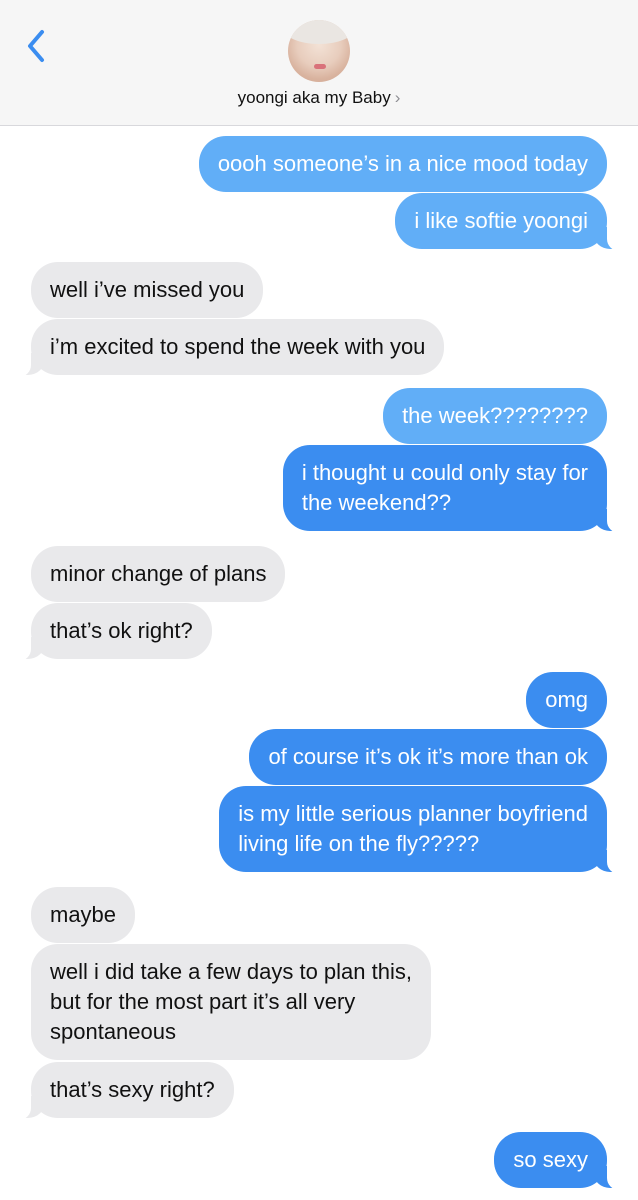  What do you see at coordinates (158, 574) in the screenshot?
I see `incoming-message: minor change of plans` at bounding box center [158, 574].